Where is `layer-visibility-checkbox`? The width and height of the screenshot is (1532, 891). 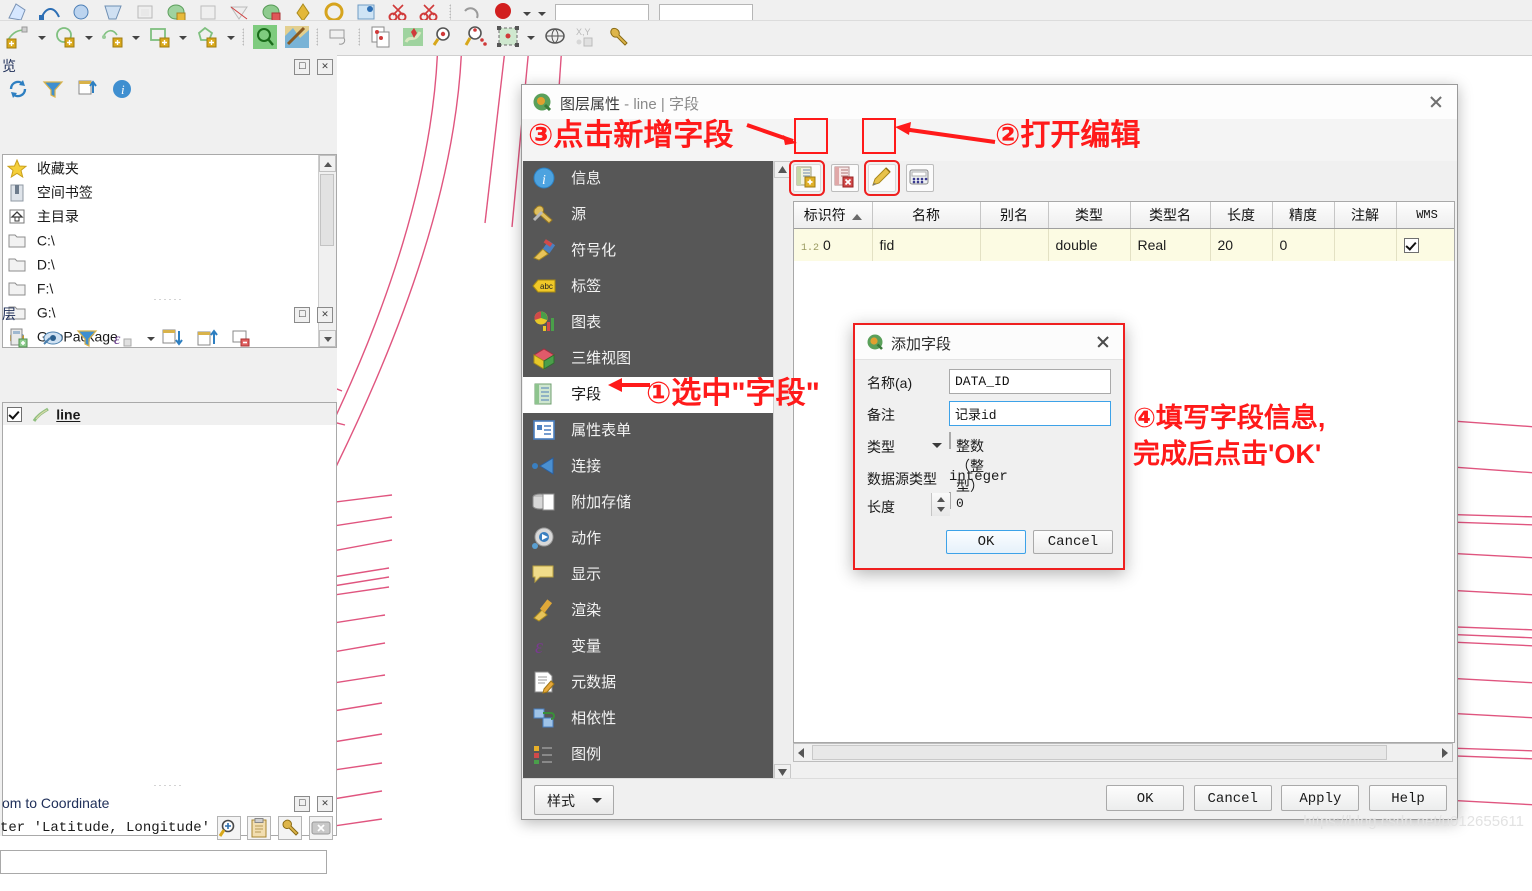 layer-visibility-checkbox is located at coordinates (14, 415).